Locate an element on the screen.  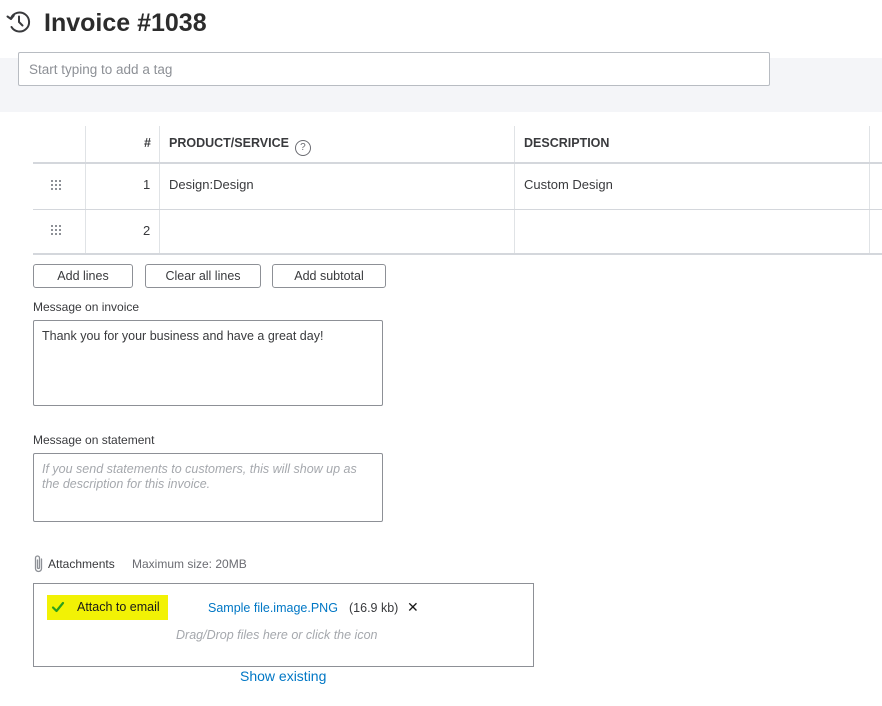
message-on-statement-field is located at coordinates (208, 487).